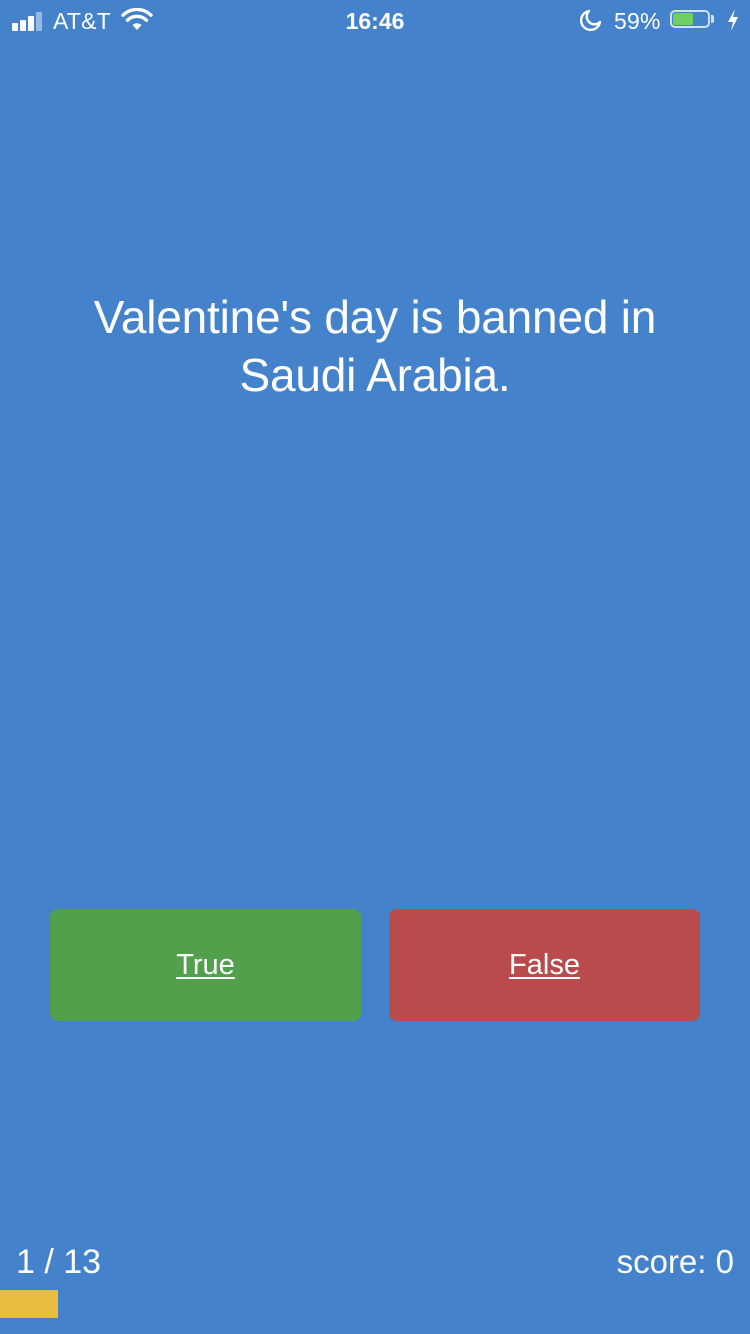 This screenshot has width=750, height=1334. What do you see at coordinates (637, 21) in the screenshot?
I see `battery-percent: 59%` at bounding box center [637, 21].